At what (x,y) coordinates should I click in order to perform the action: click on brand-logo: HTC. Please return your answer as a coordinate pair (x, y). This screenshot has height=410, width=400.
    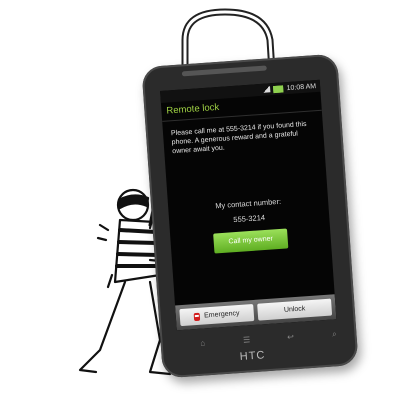
    Looking at the image, I should click on (252, 356).